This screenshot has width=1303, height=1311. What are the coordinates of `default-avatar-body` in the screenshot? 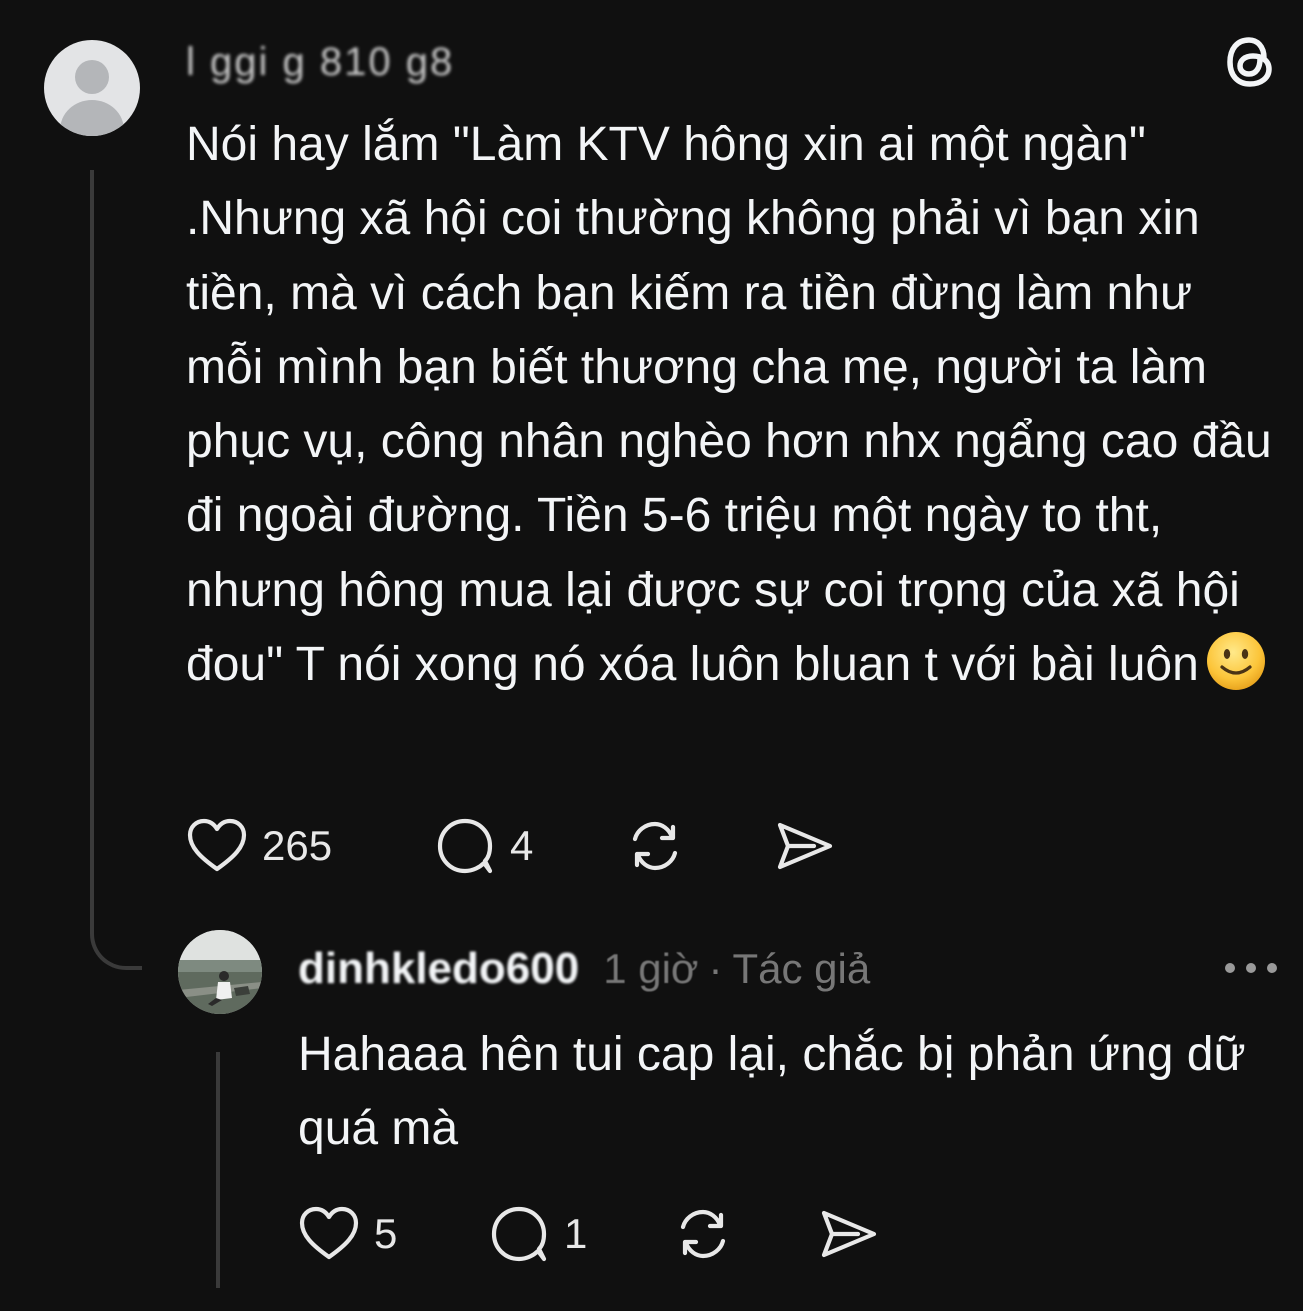 It's located at (92, 118).